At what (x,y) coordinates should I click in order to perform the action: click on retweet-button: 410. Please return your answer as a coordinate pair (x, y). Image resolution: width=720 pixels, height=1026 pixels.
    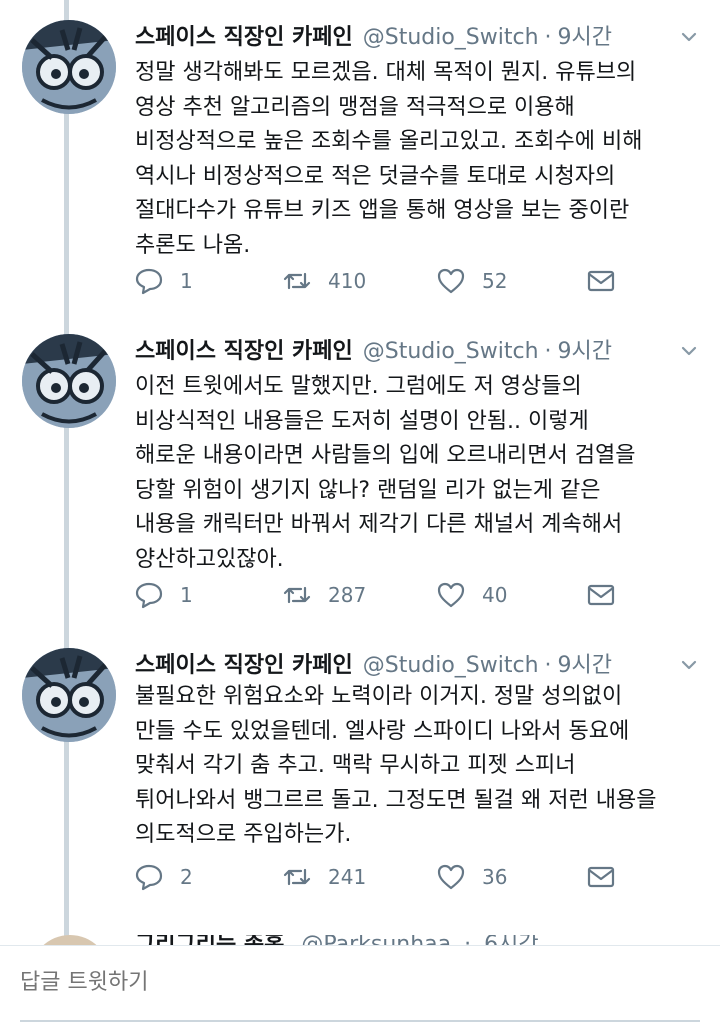
    Looking at the image, I should click on (324, 281).